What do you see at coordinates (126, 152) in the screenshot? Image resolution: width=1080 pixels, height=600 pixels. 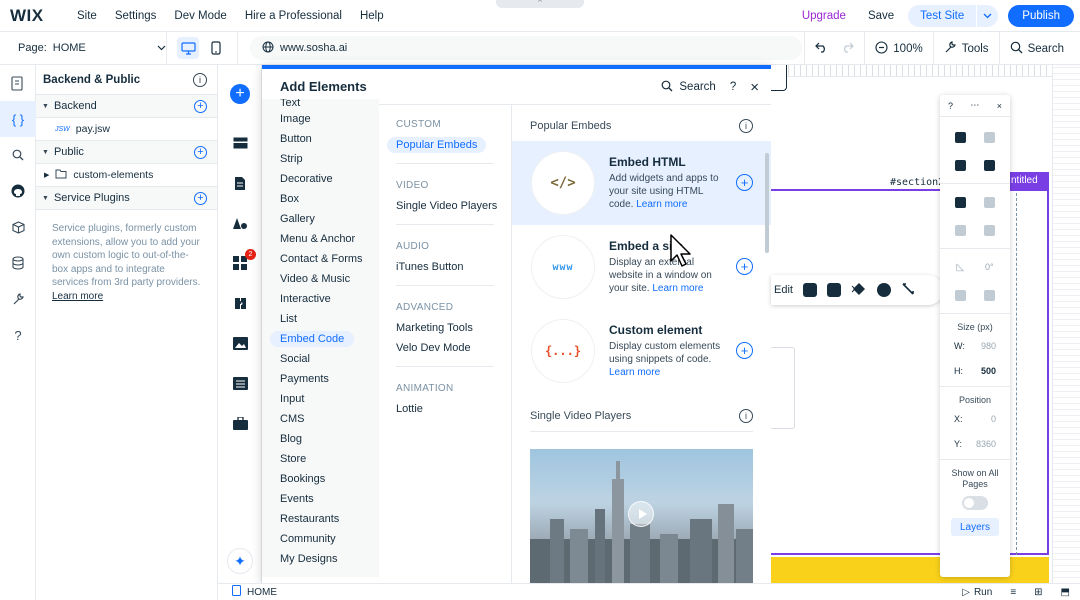 I see `public-section: ▼ Public +` at bounding box center [126, 152].